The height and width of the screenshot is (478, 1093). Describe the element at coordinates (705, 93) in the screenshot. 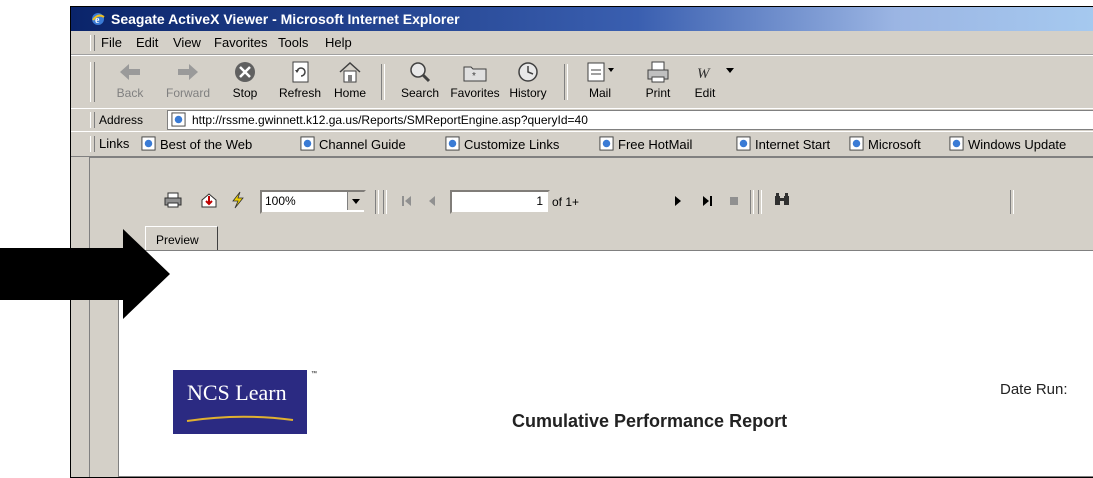

I see `edit-label: Edit` at that location.